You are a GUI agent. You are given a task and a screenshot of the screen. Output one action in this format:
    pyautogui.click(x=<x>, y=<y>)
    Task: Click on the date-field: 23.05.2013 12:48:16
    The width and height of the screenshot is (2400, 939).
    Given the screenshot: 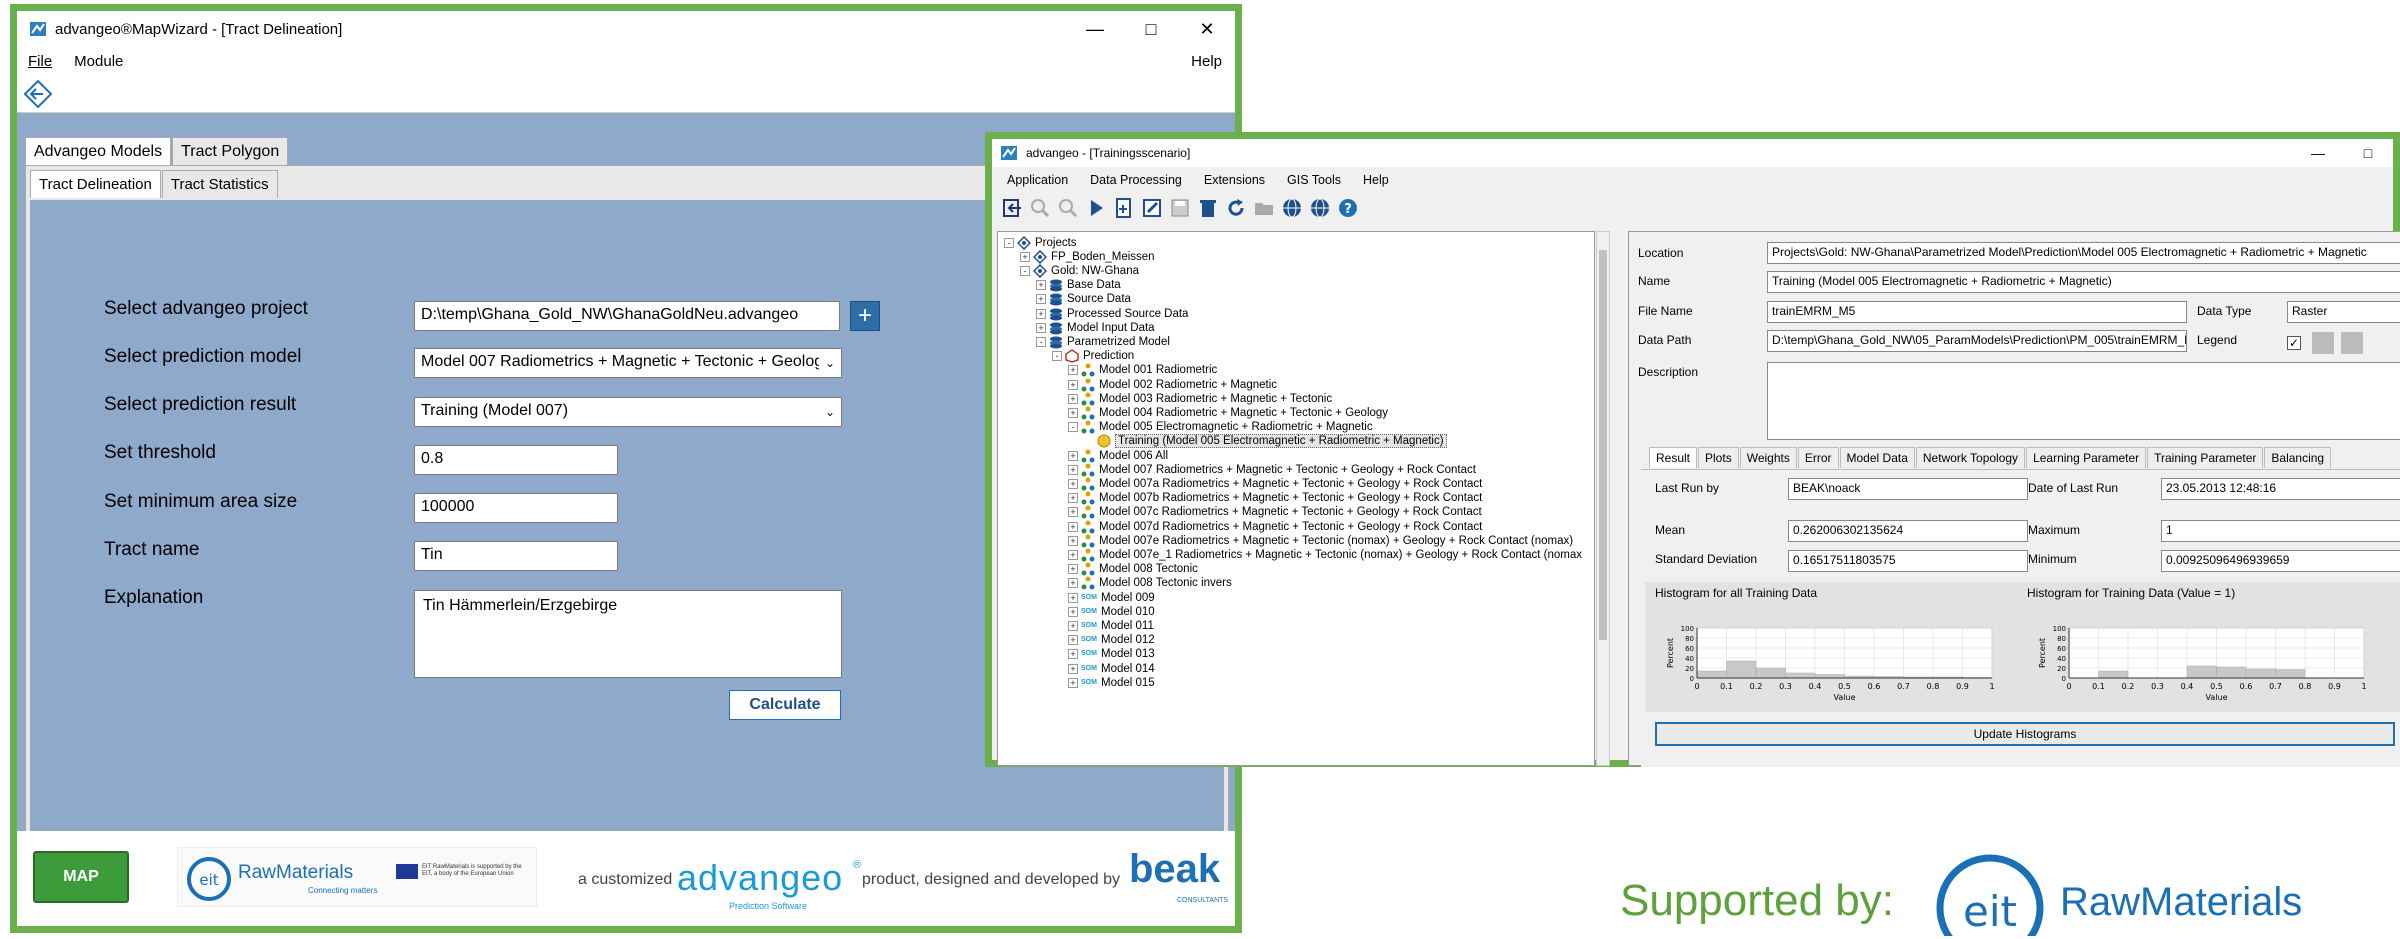 What is the action you would take?
    pyautogui.click(x=2280, y=489)
    